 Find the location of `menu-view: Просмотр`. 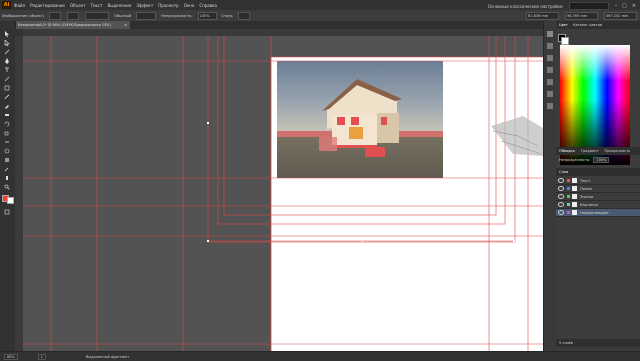

menu-view: Просмотр is located at coordinates (168, 5).